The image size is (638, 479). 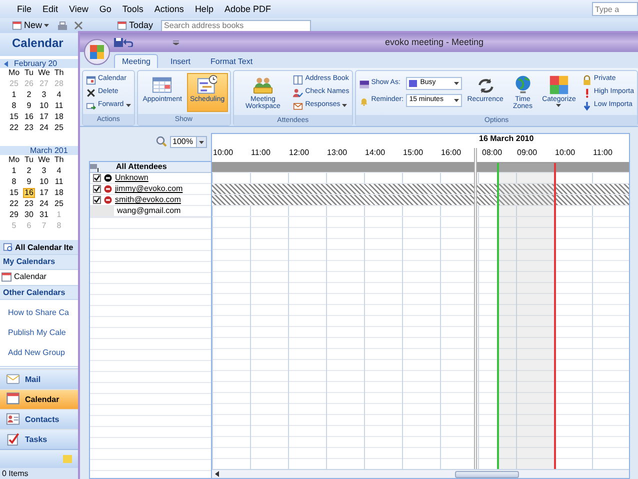 What do you see at coordinates (135, 25) in the screenshot?
I see `today-button: Today` at bounding box center [135, 25].